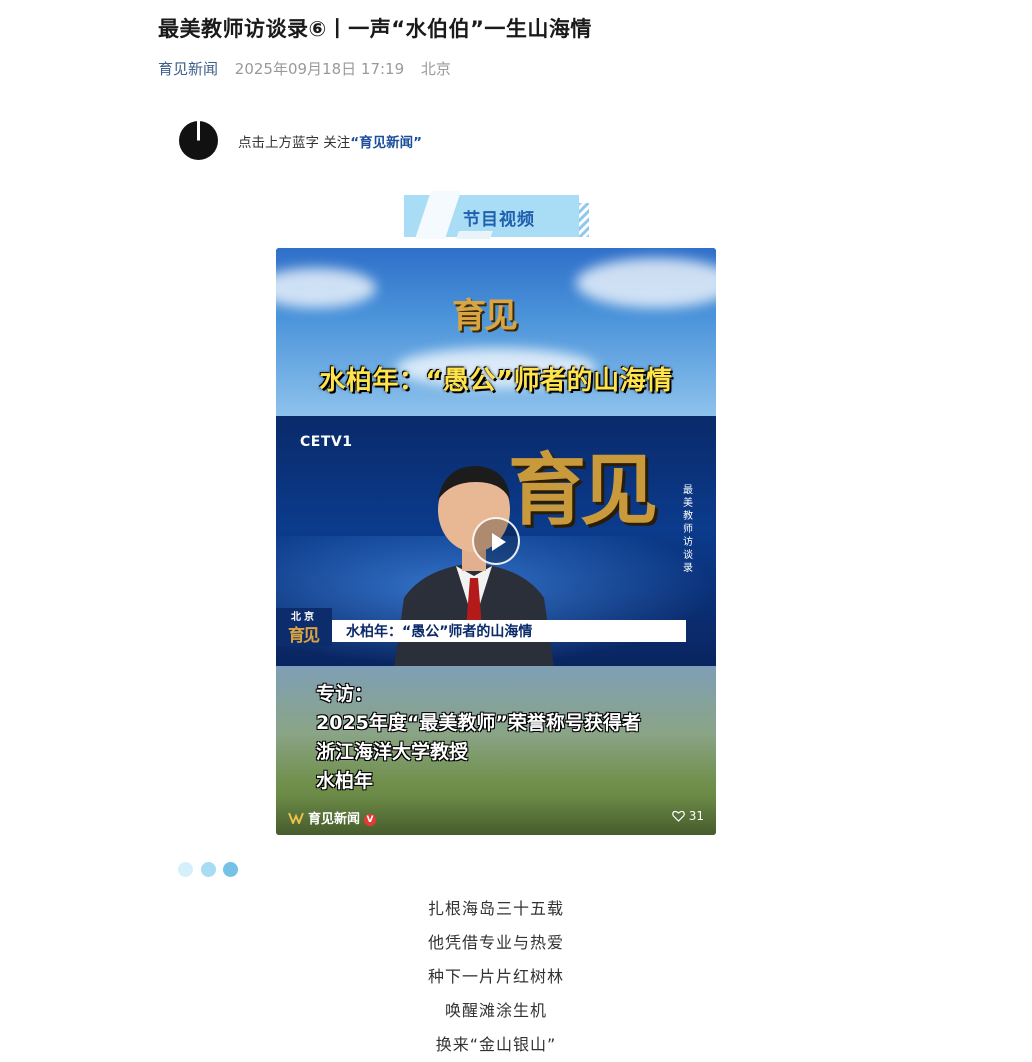 This screenshot has width=1032, height=1062. I want to click on section-banner: 节目视频, so click(496, 215).